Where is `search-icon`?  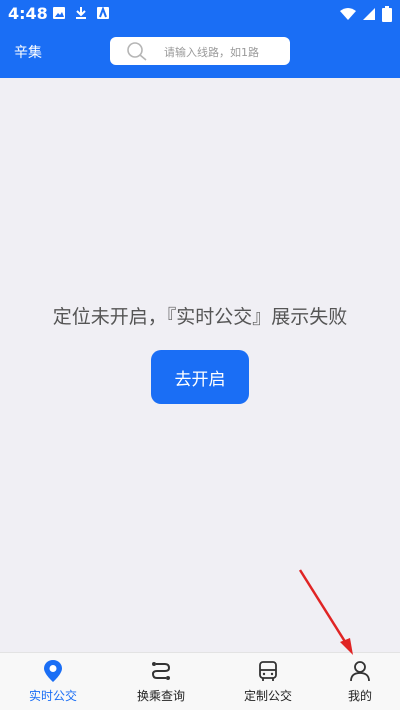 search-icon is located at coordinates (137, 51).